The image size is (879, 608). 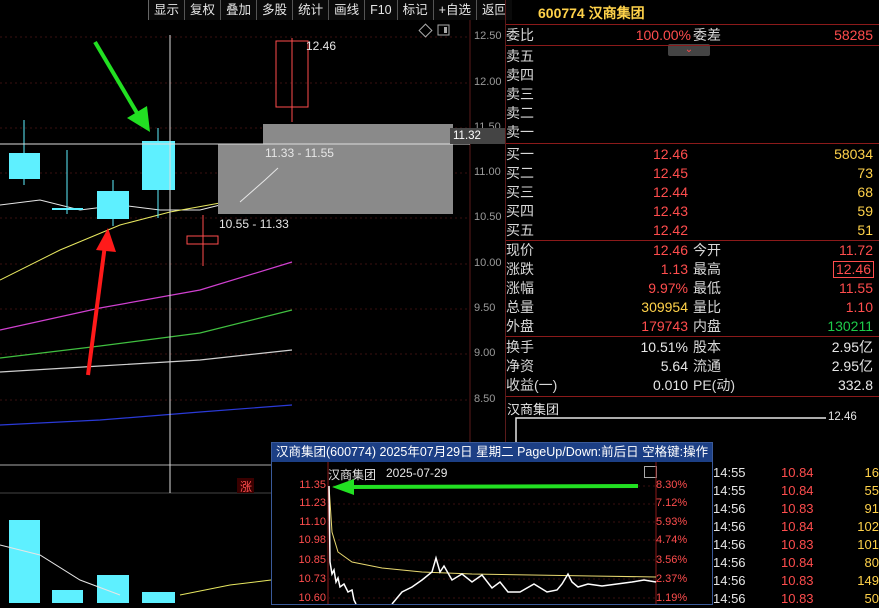 I want to click on red-arrow-annotation, so click(x=101, y=302).